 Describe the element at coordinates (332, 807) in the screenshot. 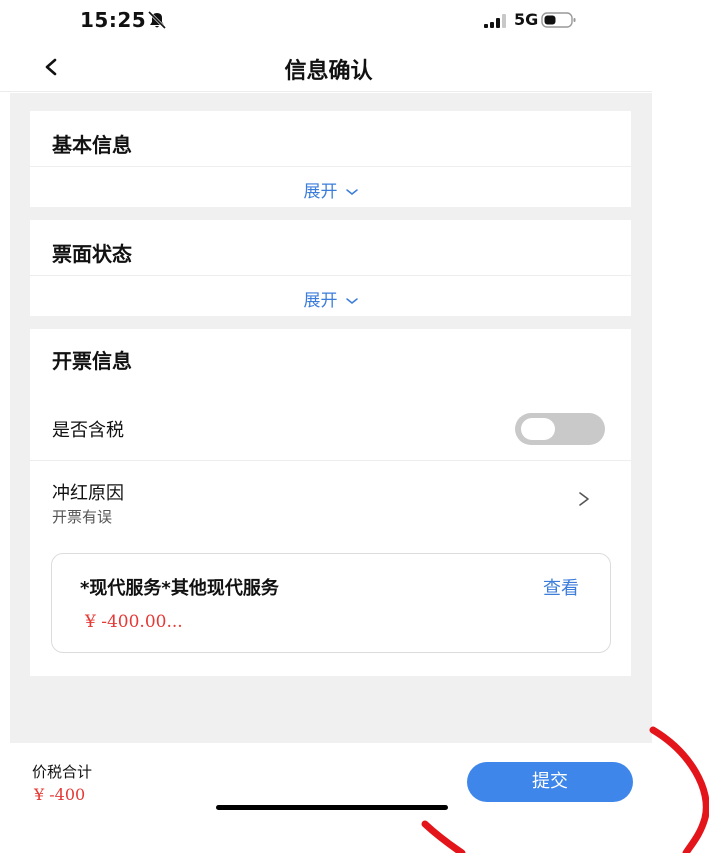

I see `home-indicator` at that location.